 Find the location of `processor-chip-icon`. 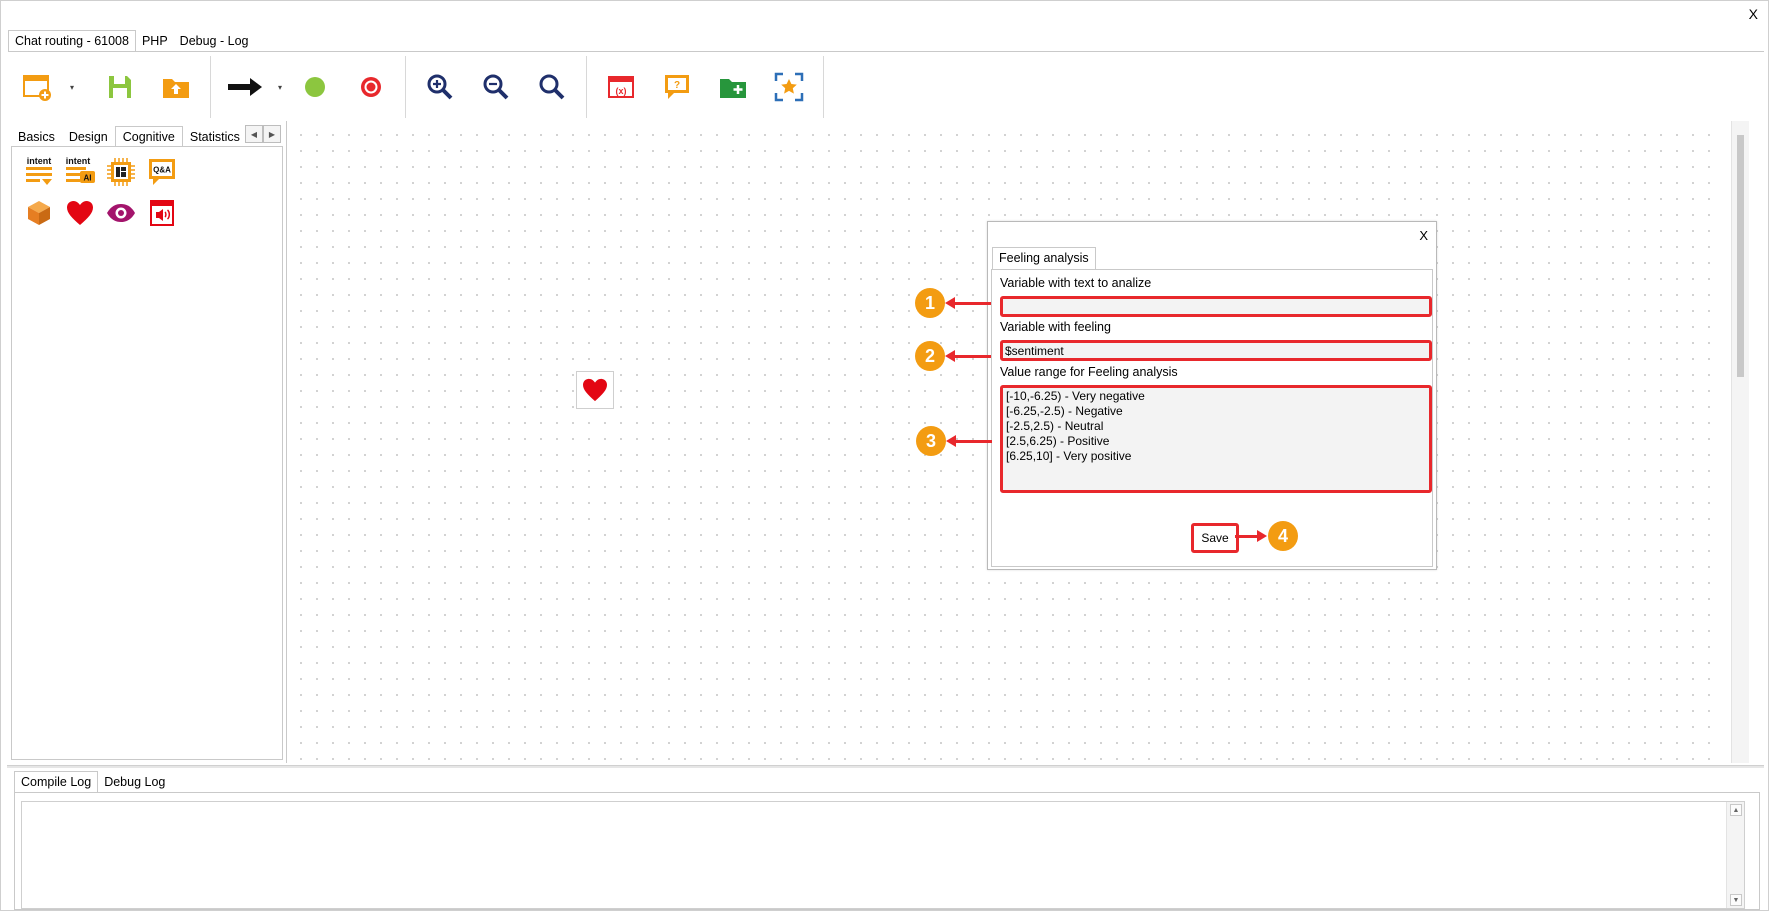

processor-chip-icon is located at coordinates (121, 172).